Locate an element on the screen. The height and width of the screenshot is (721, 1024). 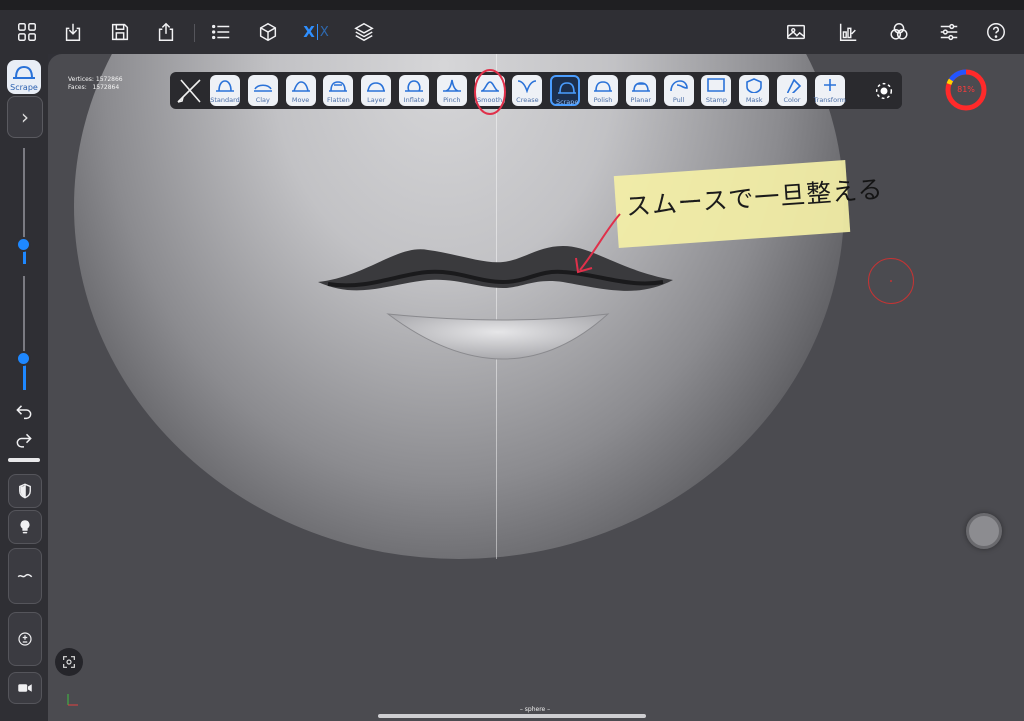
tool-label: Inflate is located at coordinates (414, 100).